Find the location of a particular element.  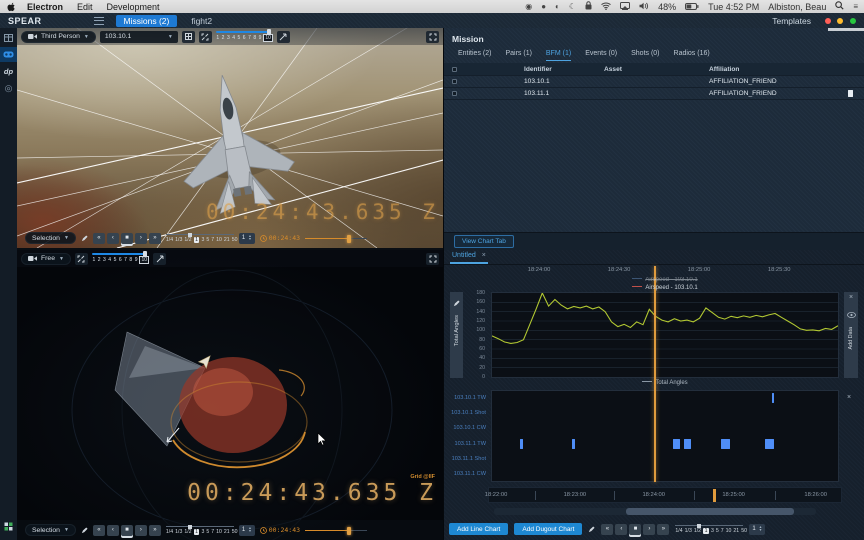

time-cursor-line is located at coordinates (655, 374).